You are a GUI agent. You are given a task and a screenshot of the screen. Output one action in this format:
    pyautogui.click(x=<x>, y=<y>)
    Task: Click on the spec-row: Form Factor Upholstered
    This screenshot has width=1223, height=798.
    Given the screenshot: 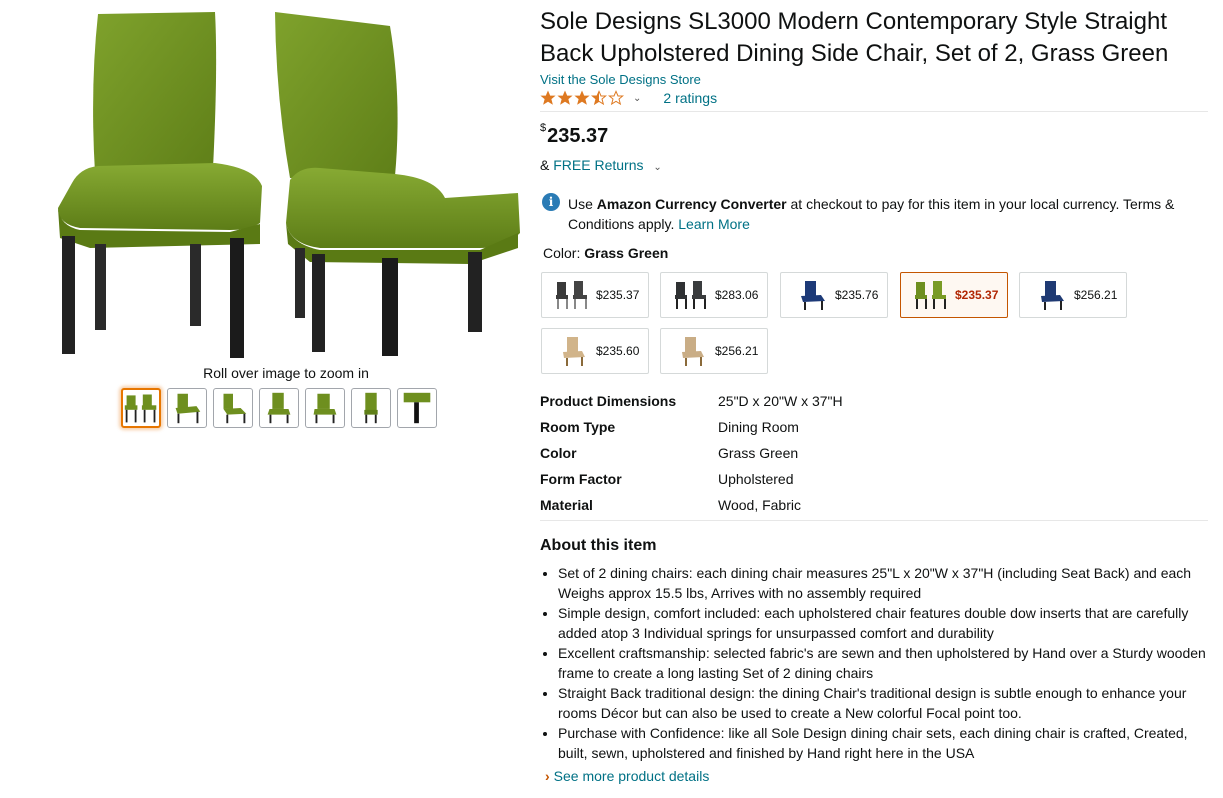 What is the action you would take?
    pyautogui.click(x=874, y=479)
    